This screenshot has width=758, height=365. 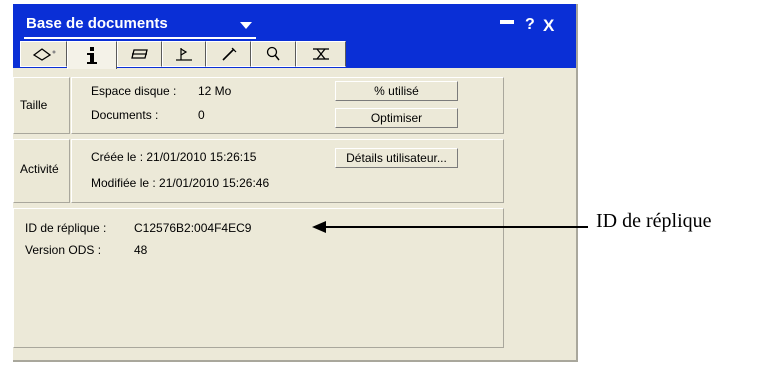 What do you see at coordinates (246, 25) in the screenshot?
I see `chevron-down-icon` at bounding box center [246, 25].